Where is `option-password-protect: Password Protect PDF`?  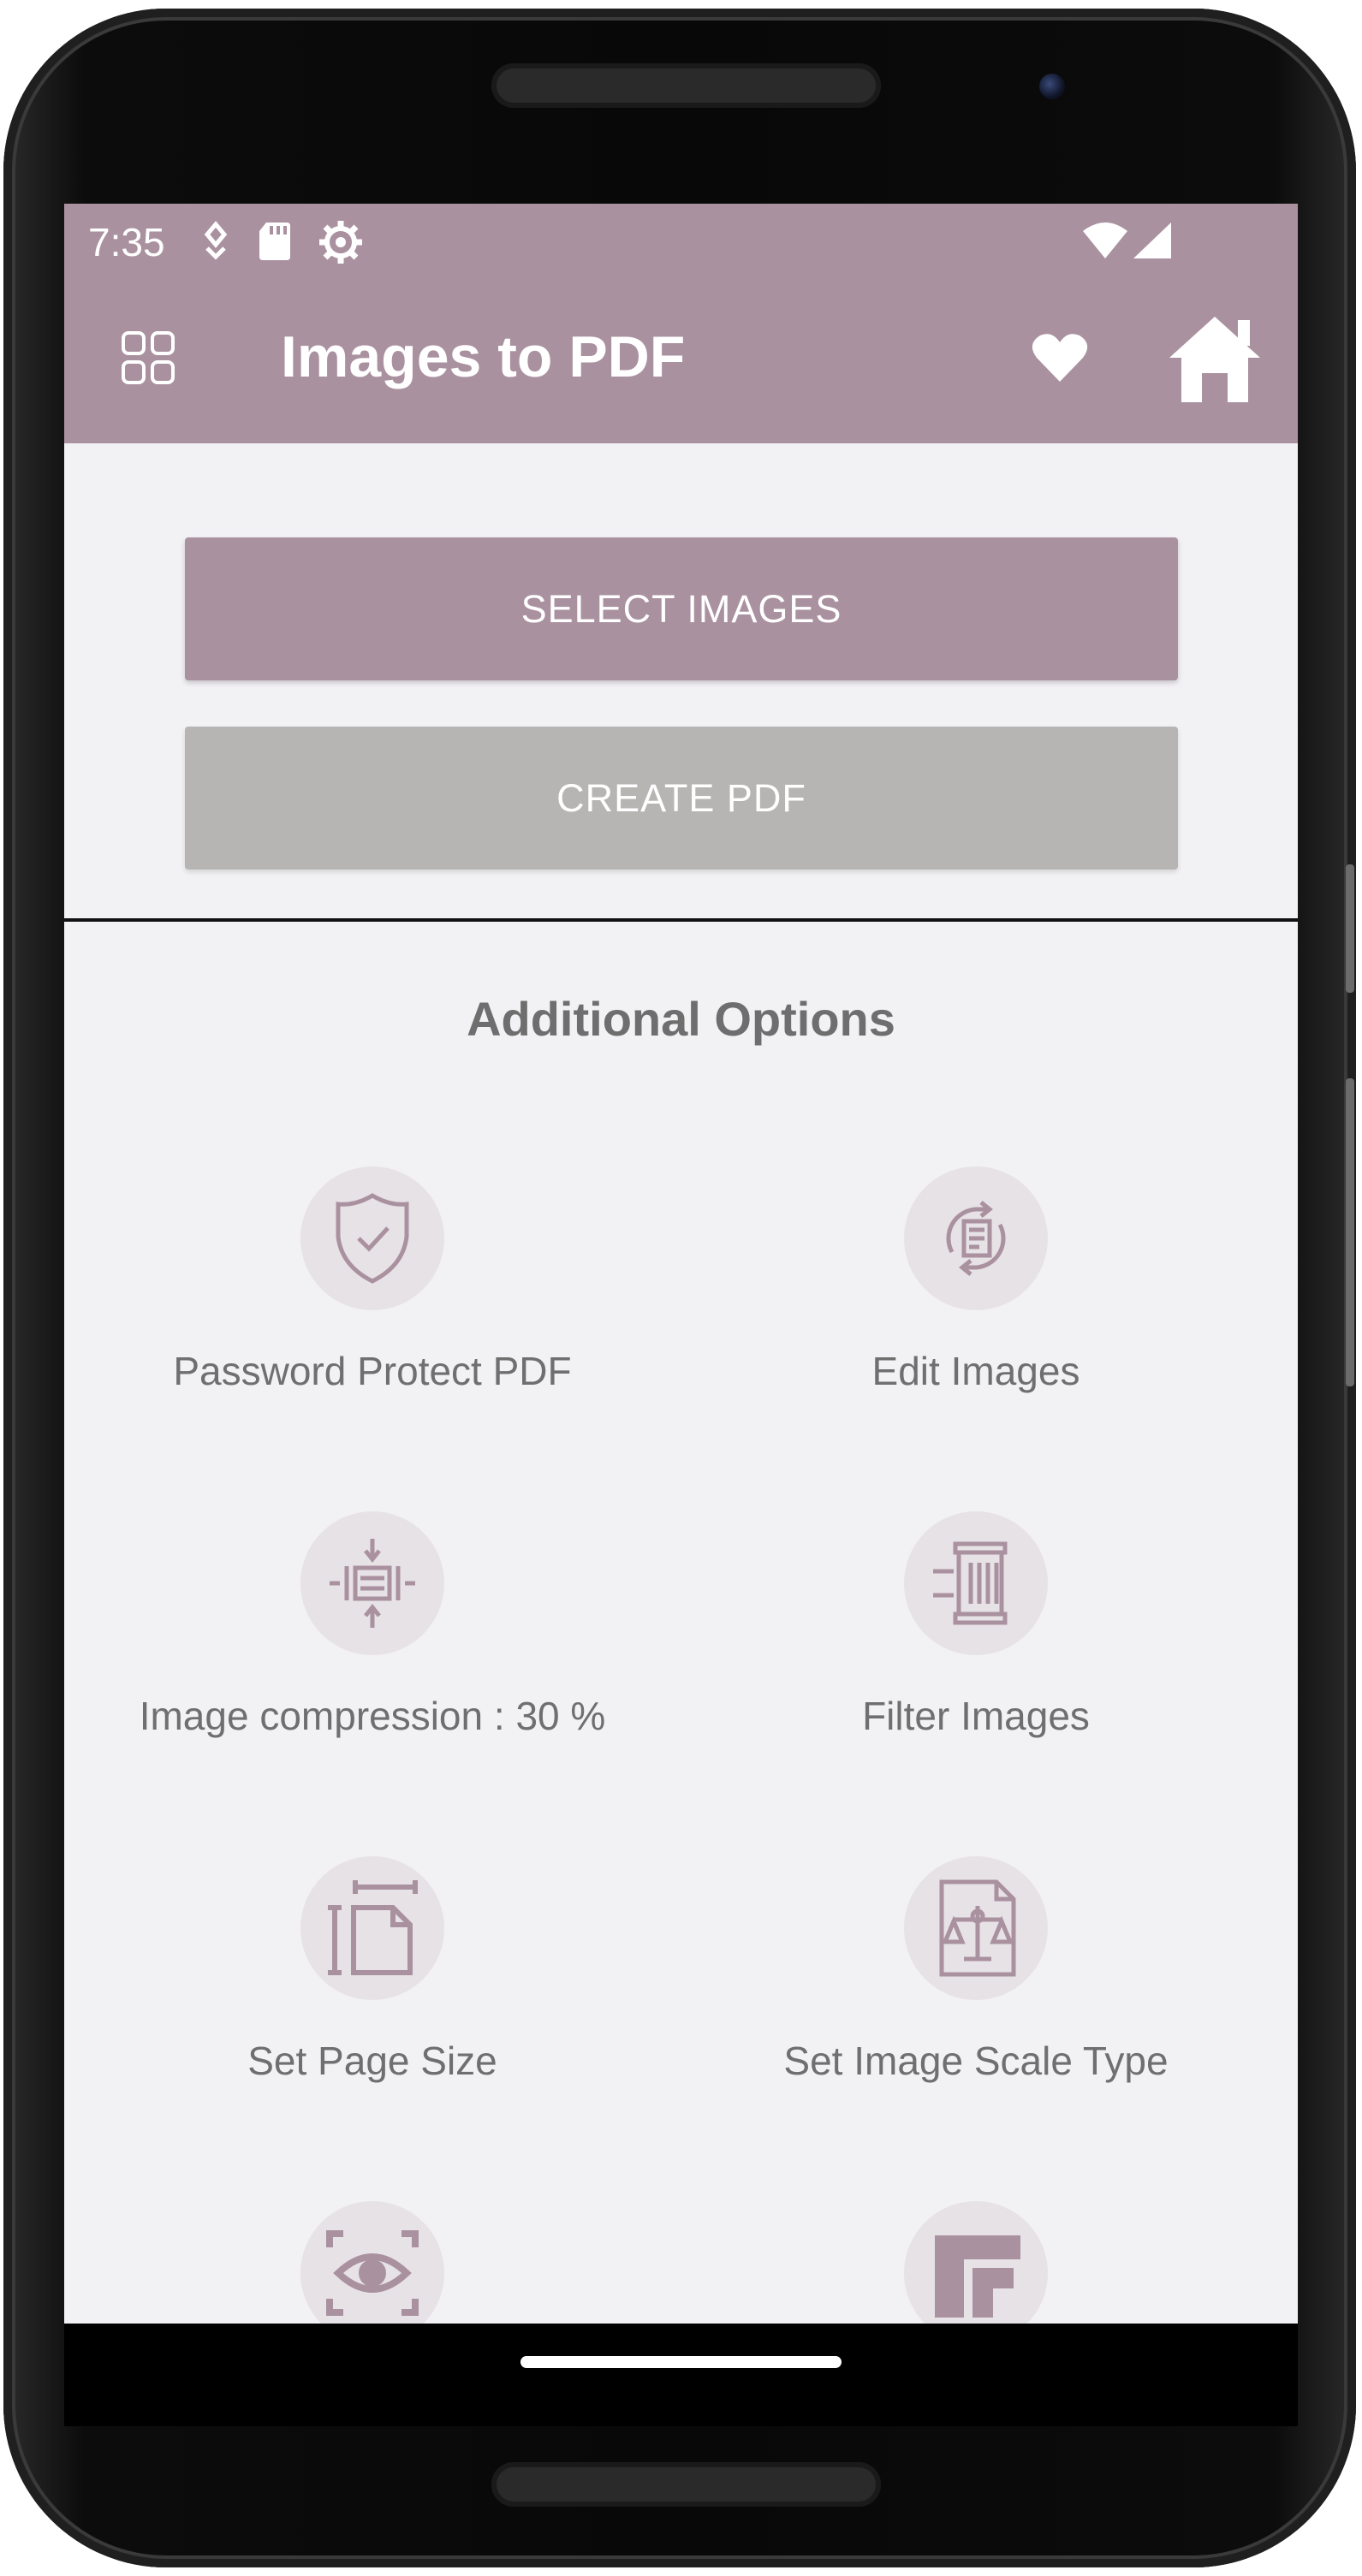
option-password-protect: Password Protect PDF is located at coordinates (372, 1294).